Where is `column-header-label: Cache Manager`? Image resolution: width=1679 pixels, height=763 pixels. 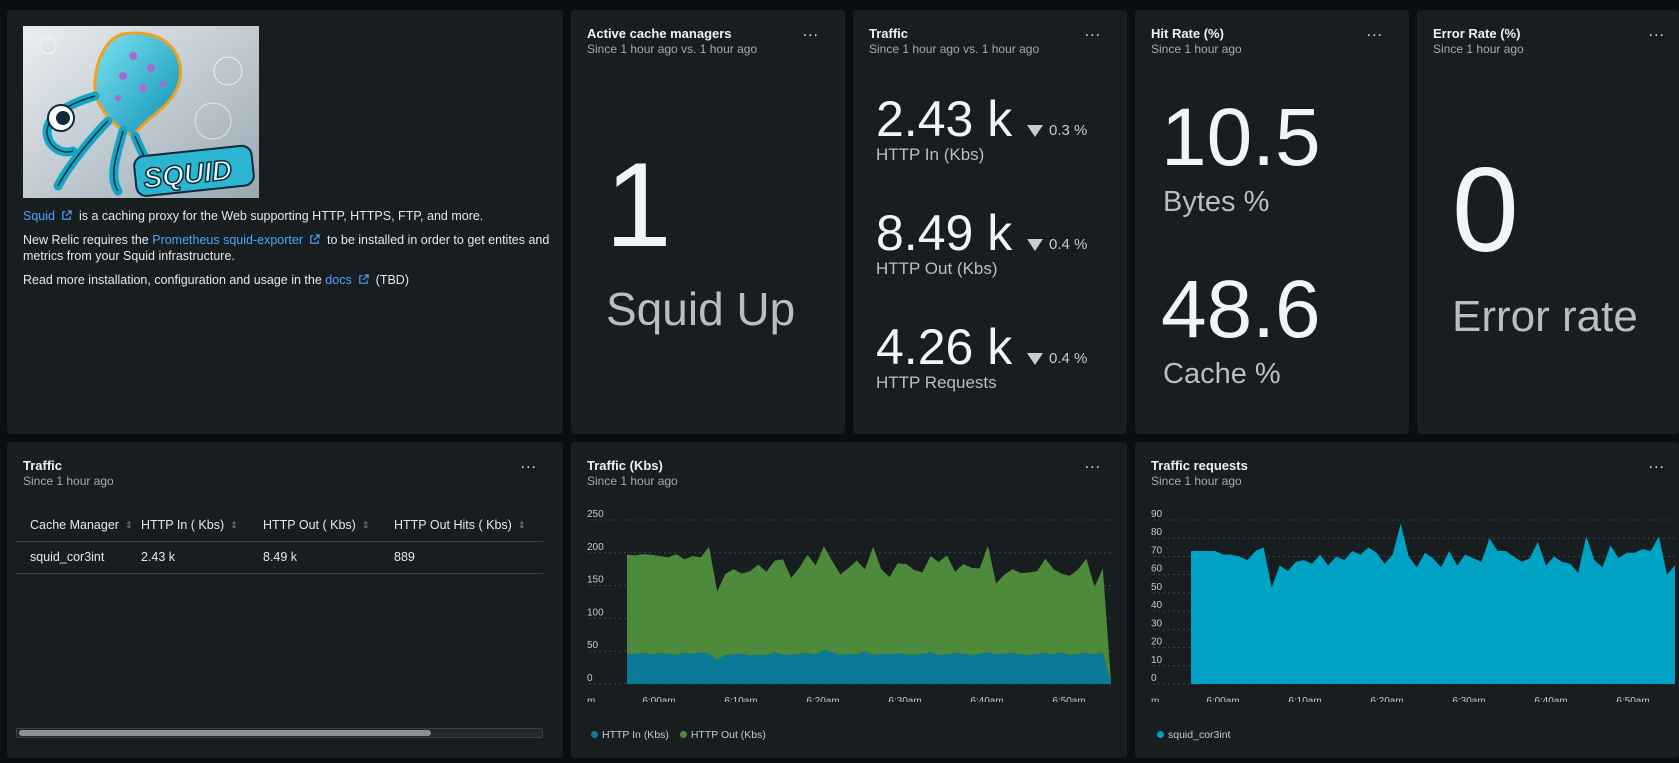
column-header-label: Cache Manager is located at coordinates (74, 524).